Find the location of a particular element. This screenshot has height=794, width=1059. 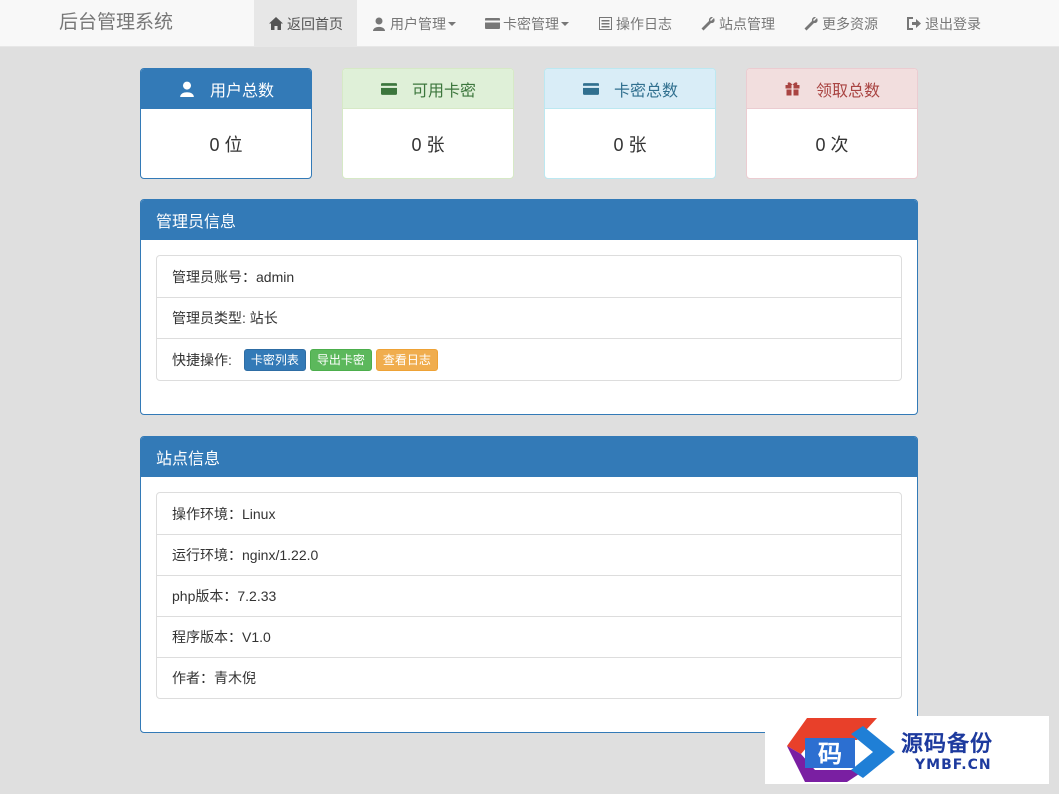

watermark-url: YMBF.CN is located at coordinates (953, 765).